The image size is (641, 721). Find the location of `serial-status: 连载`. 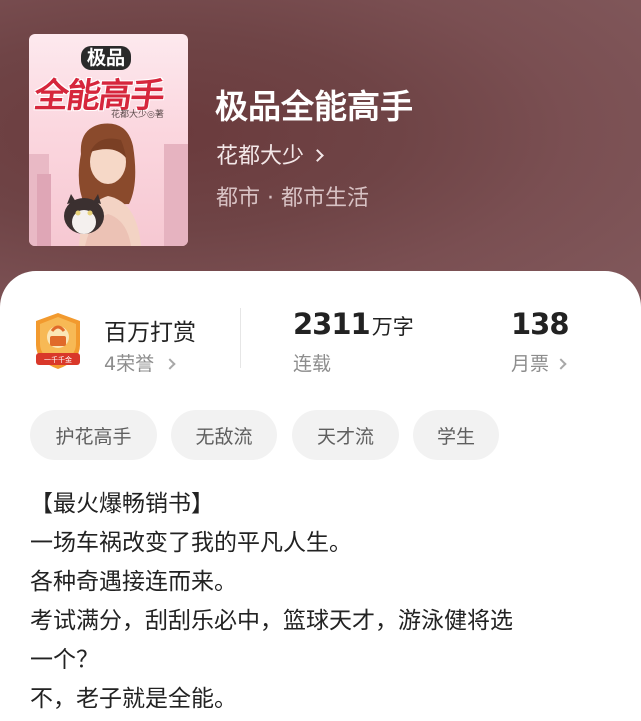

serial-status: 连载 is located at coordinates (312, 364).